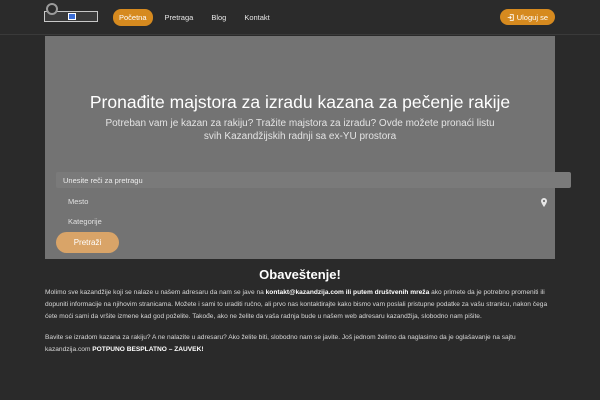 The width and height of the screenshot is (600, 400). What do you see at coordinates (510, 17) in the screenshot?
I see `login-icon` at bounding box center [510, 17].